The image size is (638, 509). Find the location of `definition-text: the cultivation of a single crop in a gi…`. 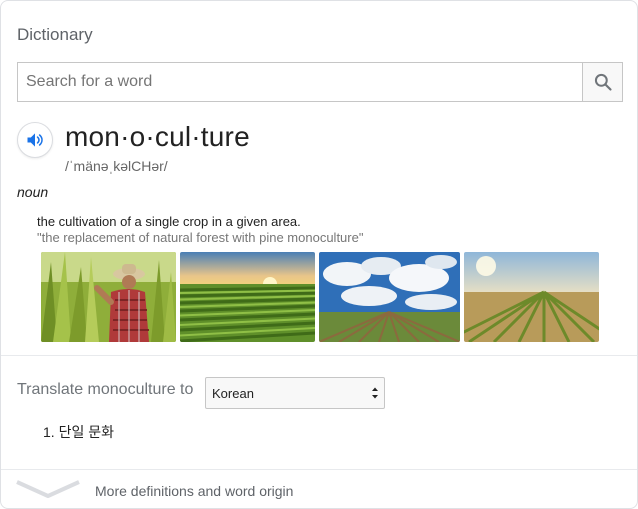

definition-text: the cultivation of a single crop in a gi… is located at coordinates (169, 221).